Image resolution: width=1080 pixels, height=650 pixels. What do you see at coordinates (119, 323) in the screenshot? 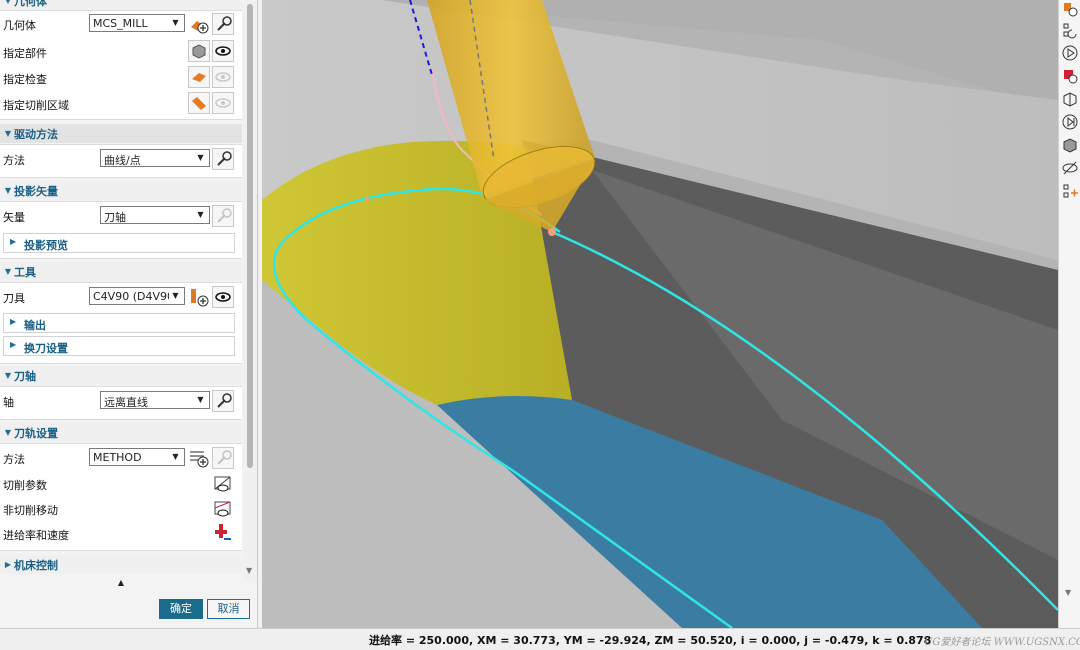
I see `output-subsection: ▶ 输出` at bounding box center [119, 323].